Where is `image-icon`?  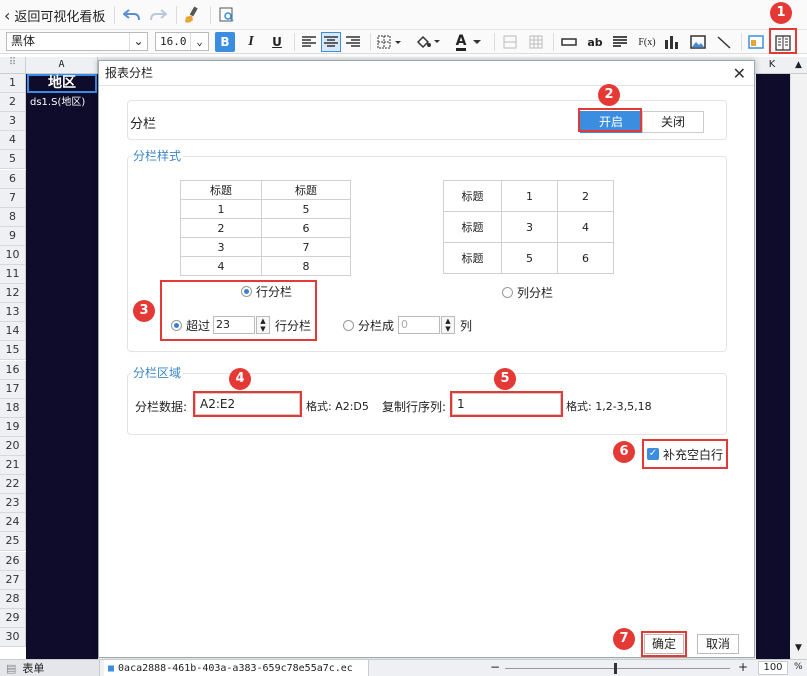 image-icon is located at coordinates (698, 42).